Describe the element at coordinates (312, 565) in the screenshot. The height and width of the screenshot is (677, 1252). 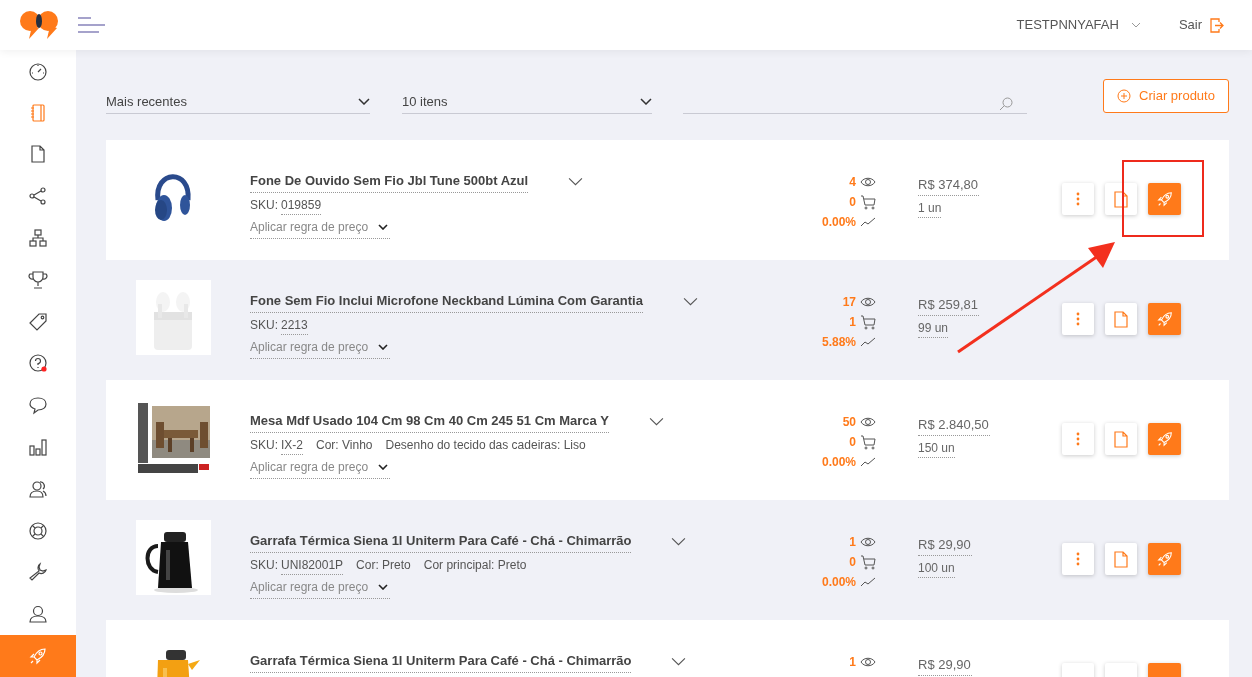
I see `sku-value: UNI82001P` at that location.